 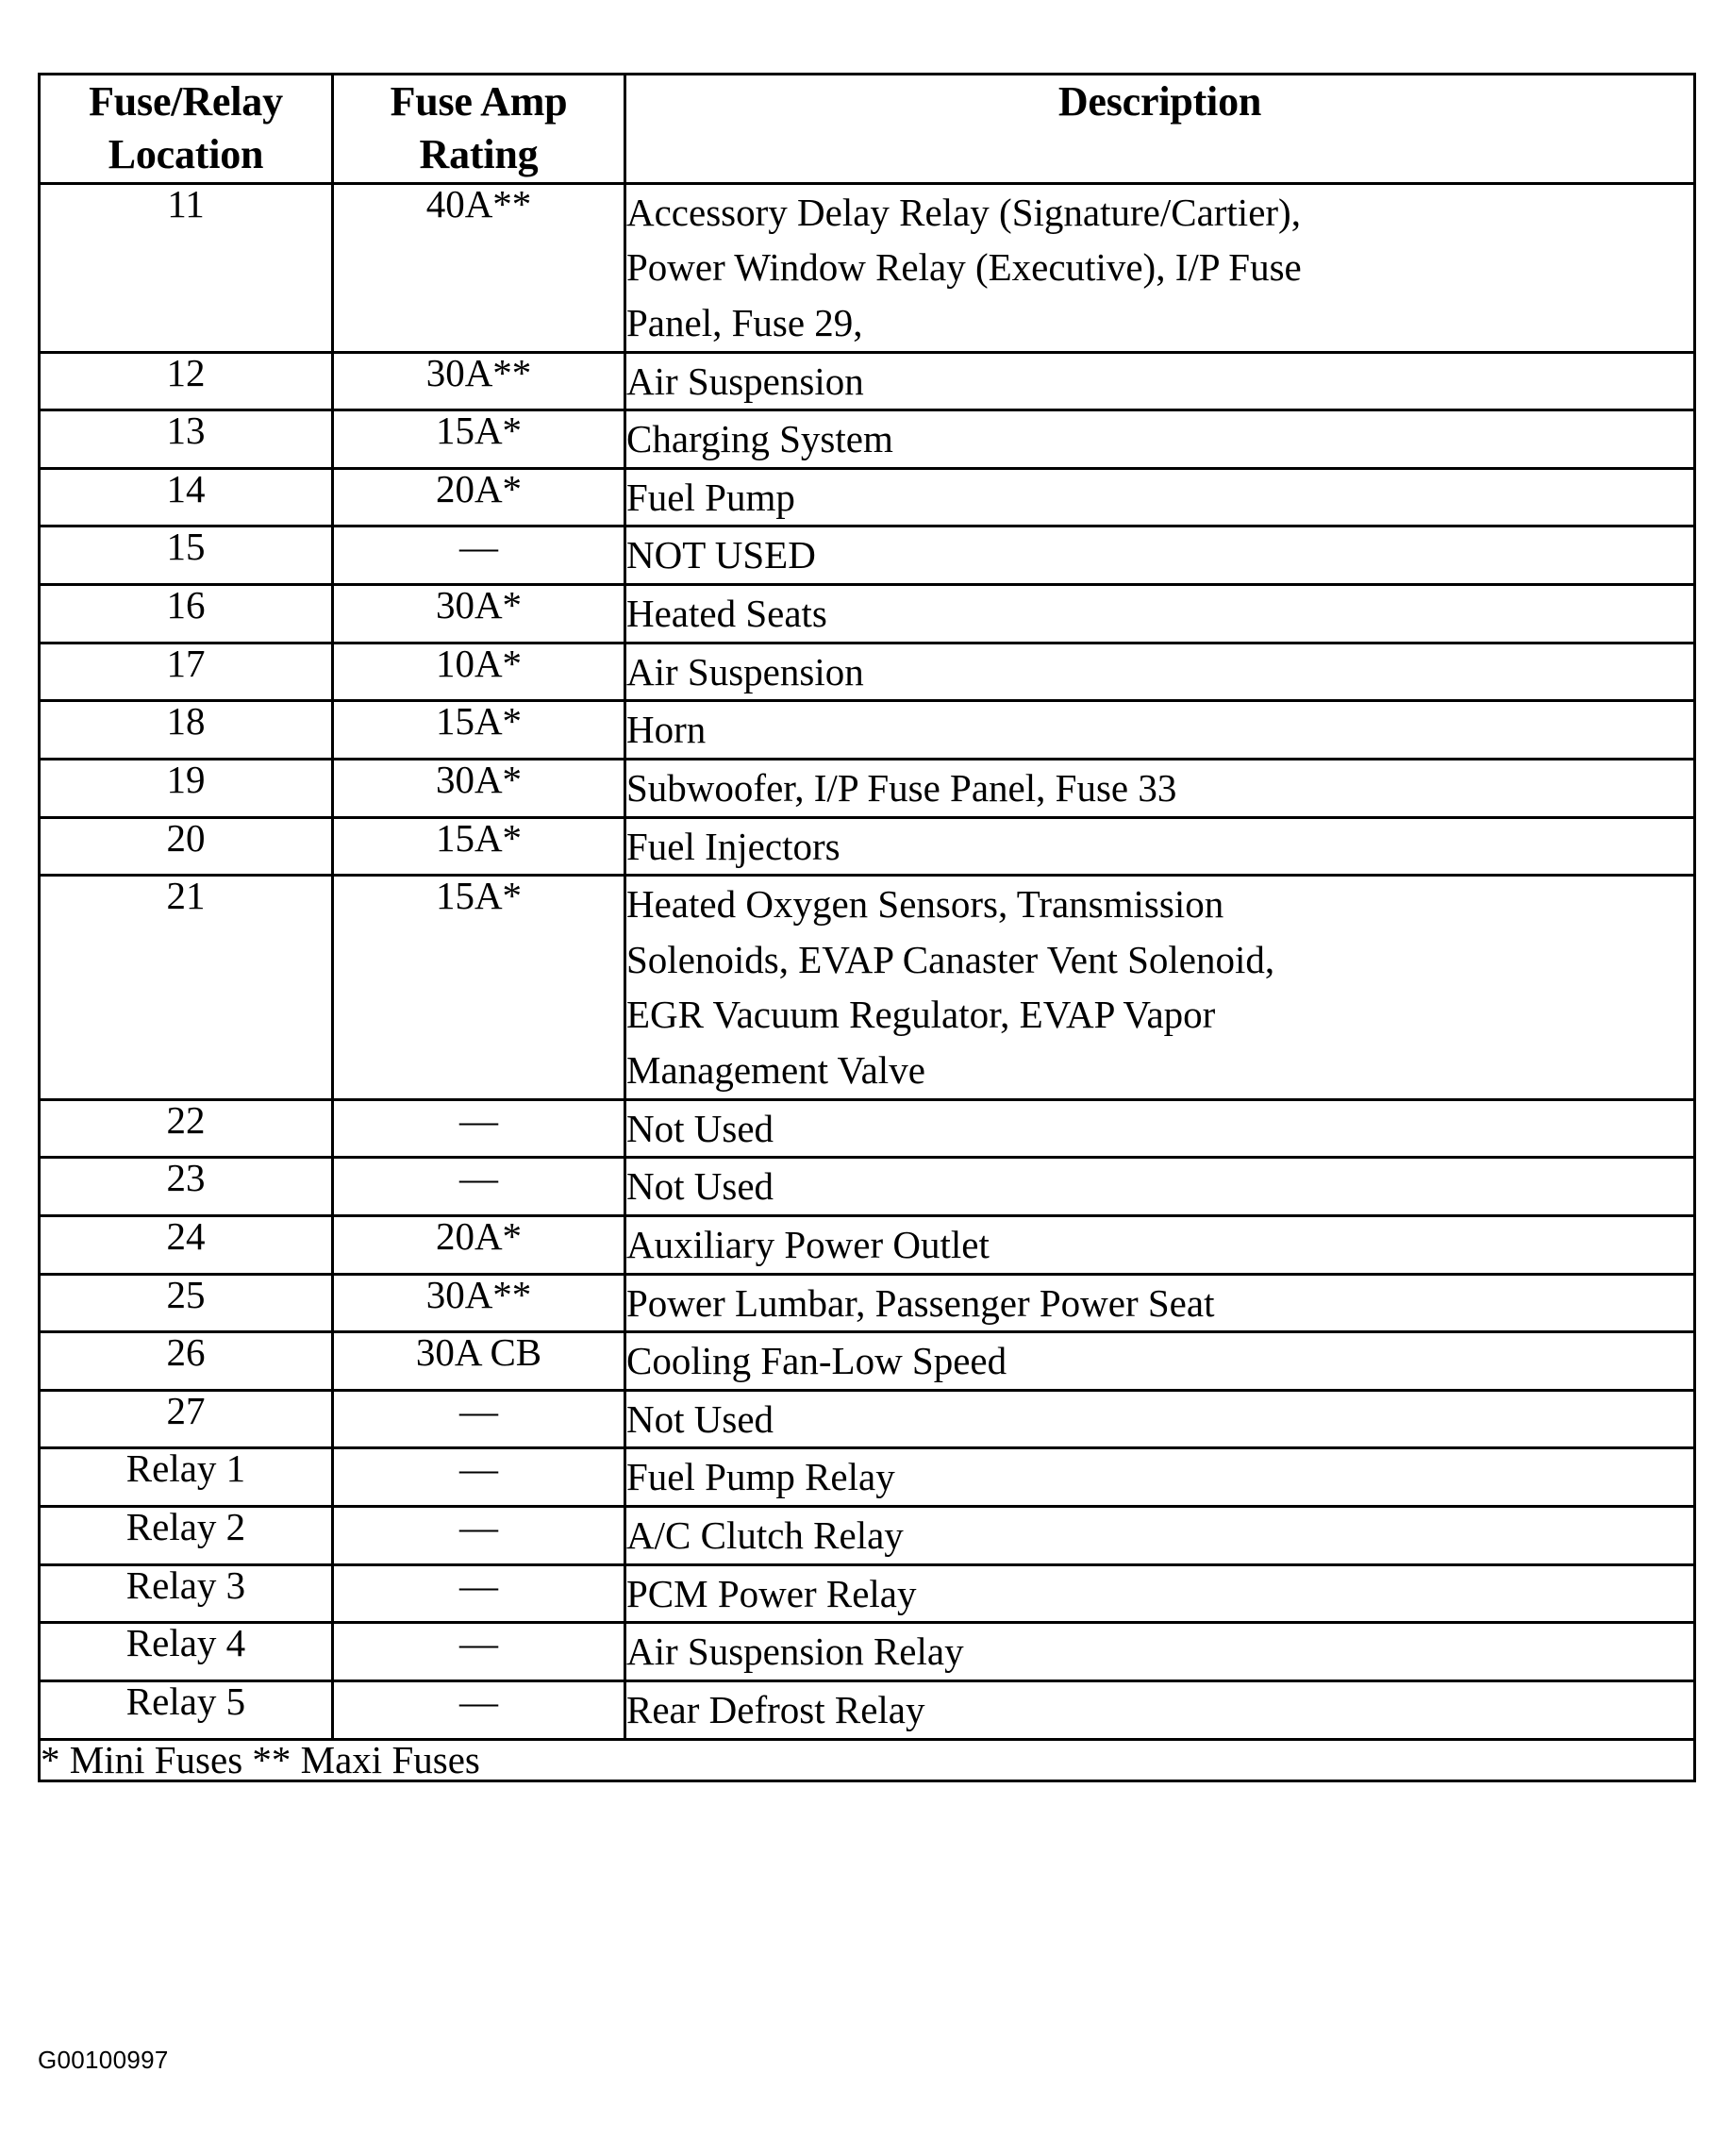 What do you see at coordinates (186, 729) in the screenshot?
I see `cell-fuse-location: 18` at bounding box center [186, 729].